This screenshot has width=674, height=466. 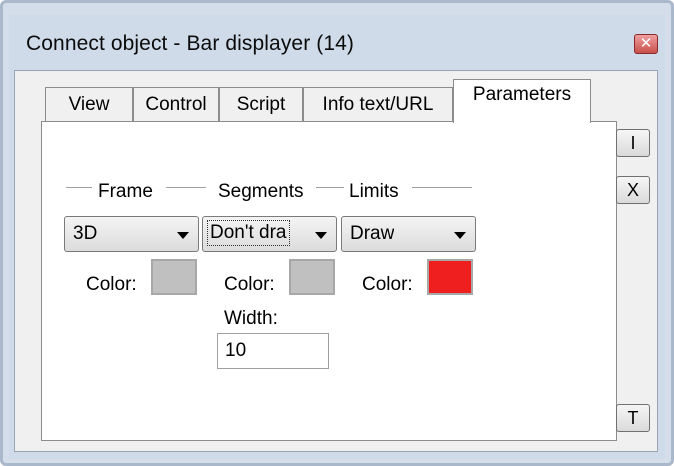 I want to click on segments-width-input: 10, so click(x=273, y=351).